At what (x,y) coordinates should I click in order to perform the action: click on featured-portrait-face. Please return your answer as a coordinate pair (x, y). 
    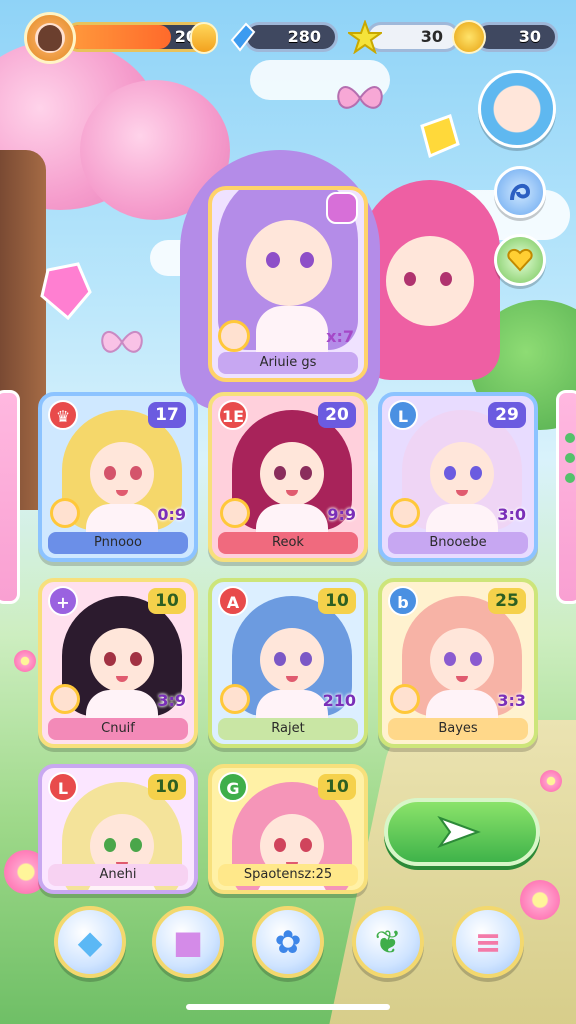
    Looking at the image, I should click on (289, 263).